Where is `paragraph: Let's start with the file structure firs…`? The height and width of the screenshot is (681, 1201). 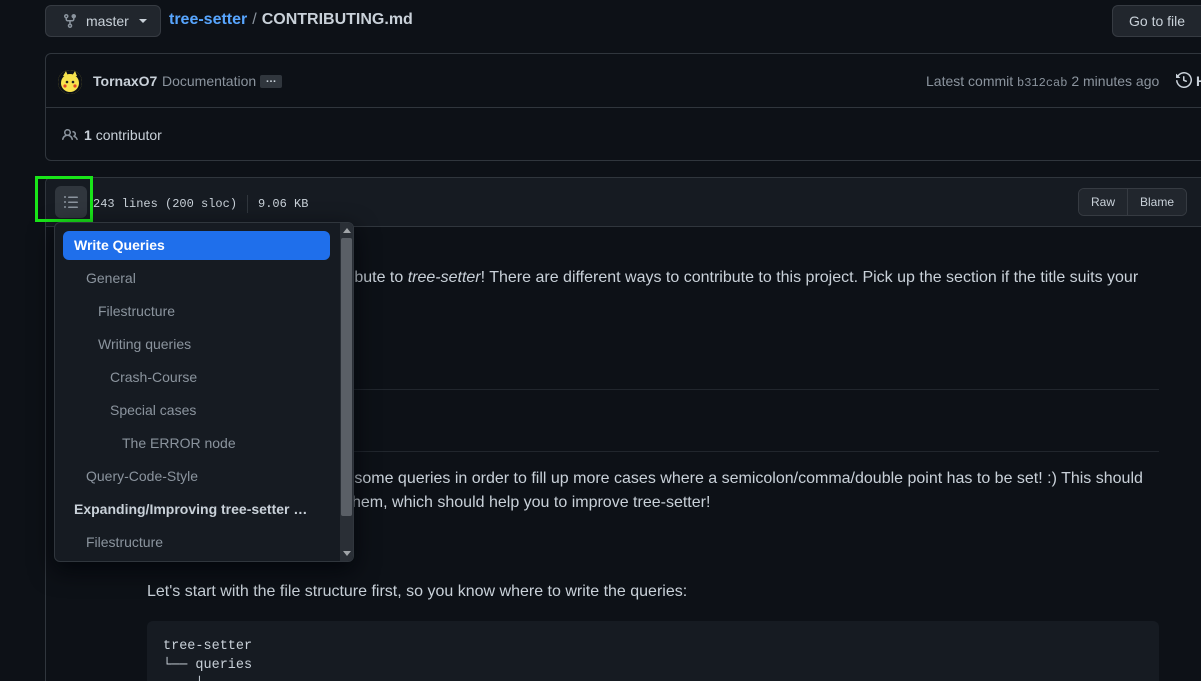 paragraph: Let's start with the file structure firs… is located at coordinates (417, 591).